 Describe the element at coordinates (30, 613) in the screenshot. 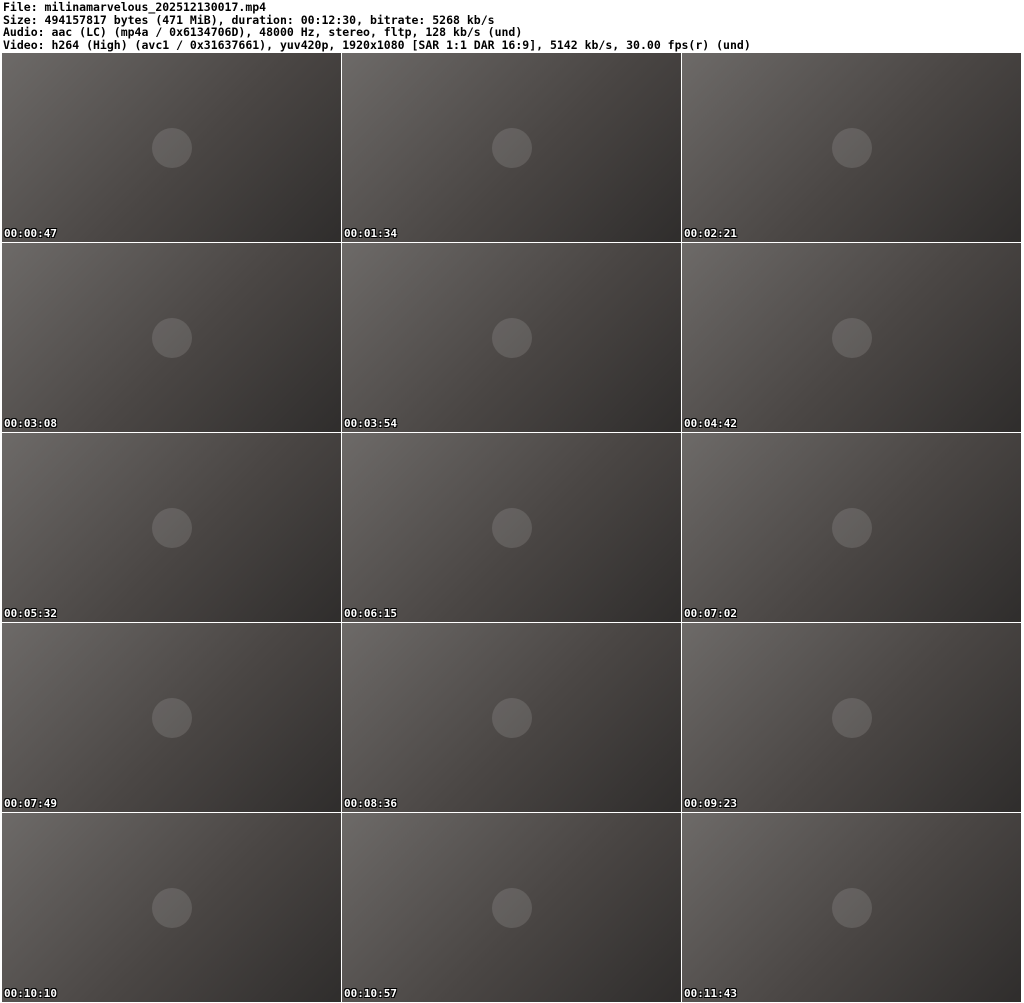

I see `thumbnail-timestamp: 00:05:32` at that location.